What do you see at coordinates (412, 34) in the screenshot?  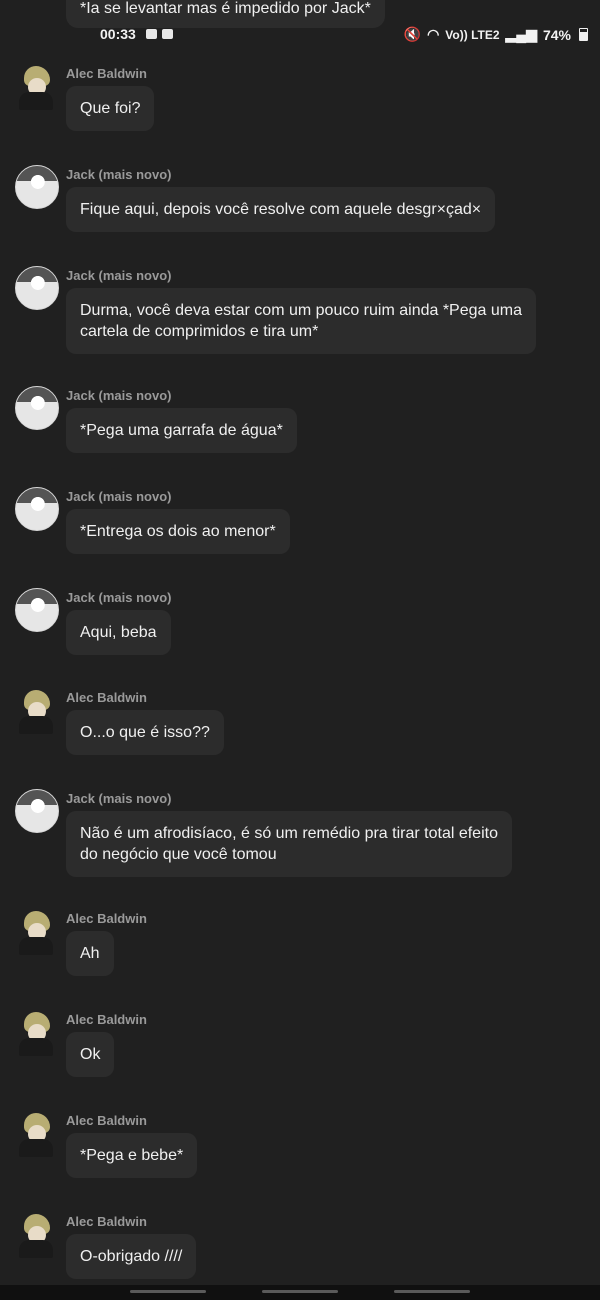 I see `mute-icon: 🔇` at bounding box center [412, 34].